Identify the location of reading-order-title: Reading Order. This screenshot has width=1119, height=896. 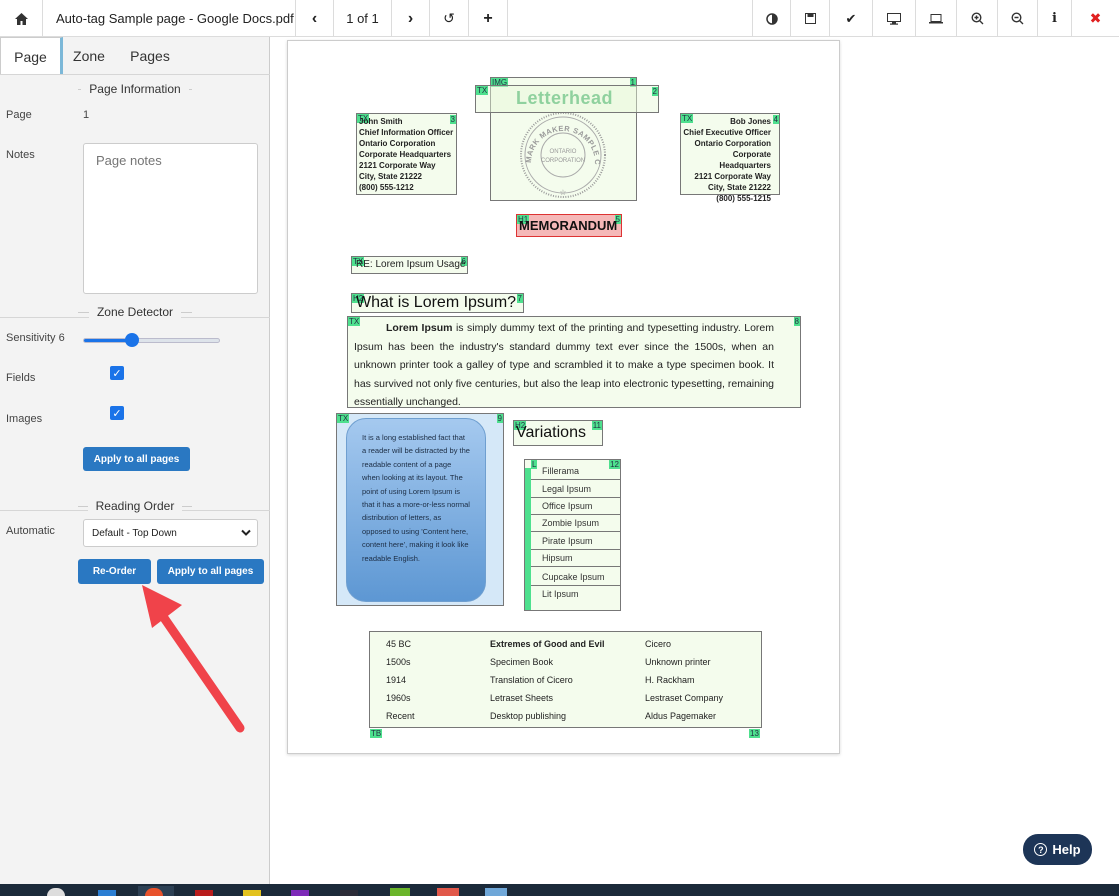
(135, 506).